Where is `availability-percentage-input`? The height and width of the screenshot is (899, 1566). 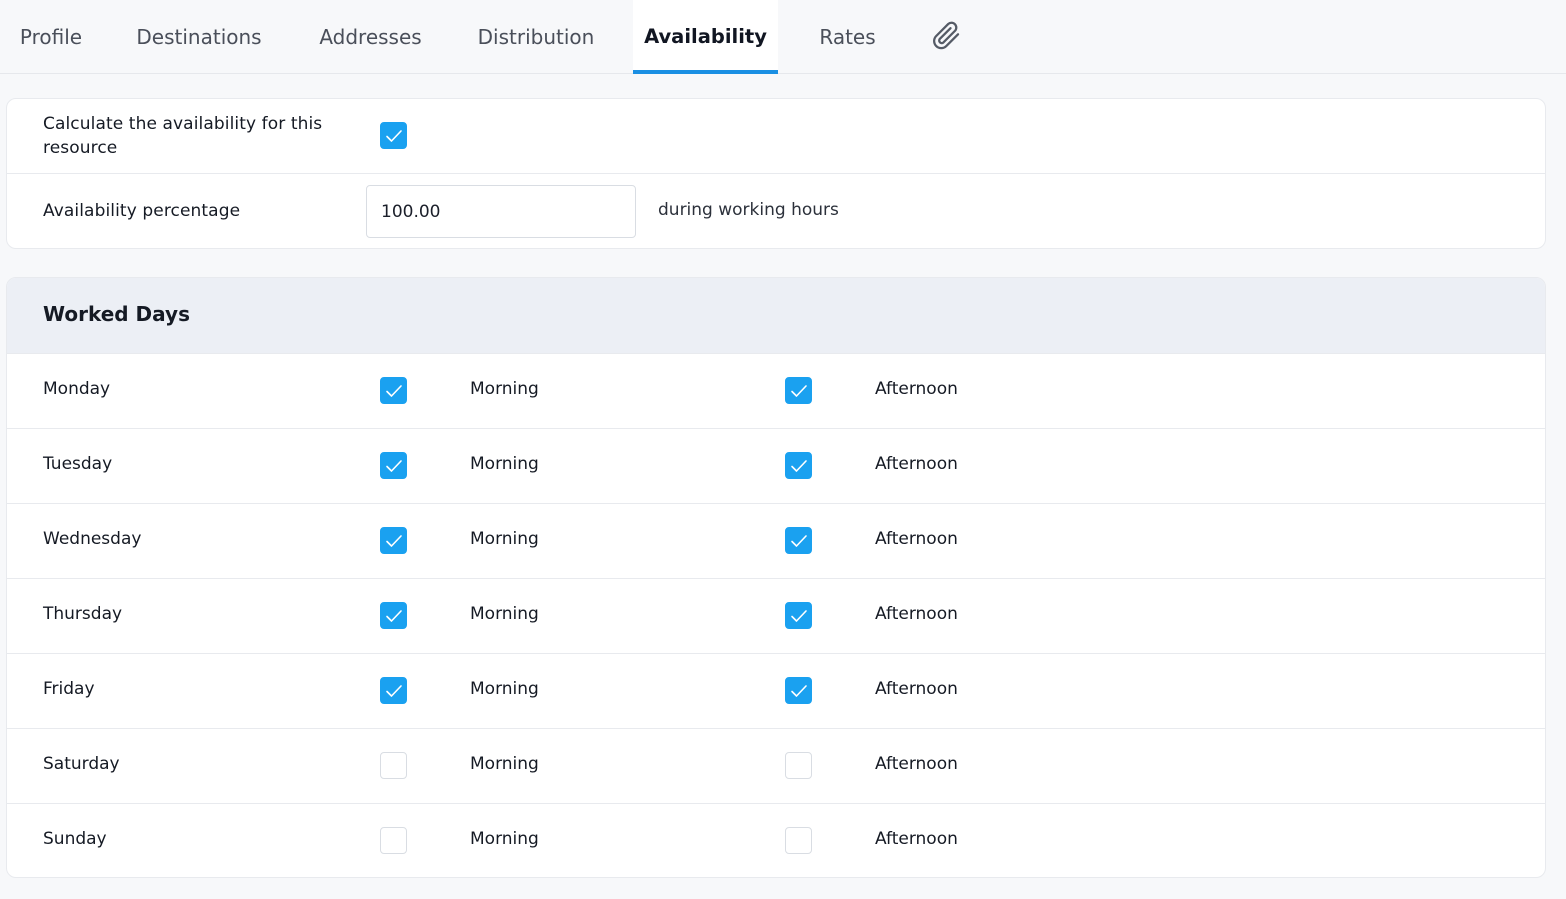 availability-percentage-input is located at coordinates (501, 211).